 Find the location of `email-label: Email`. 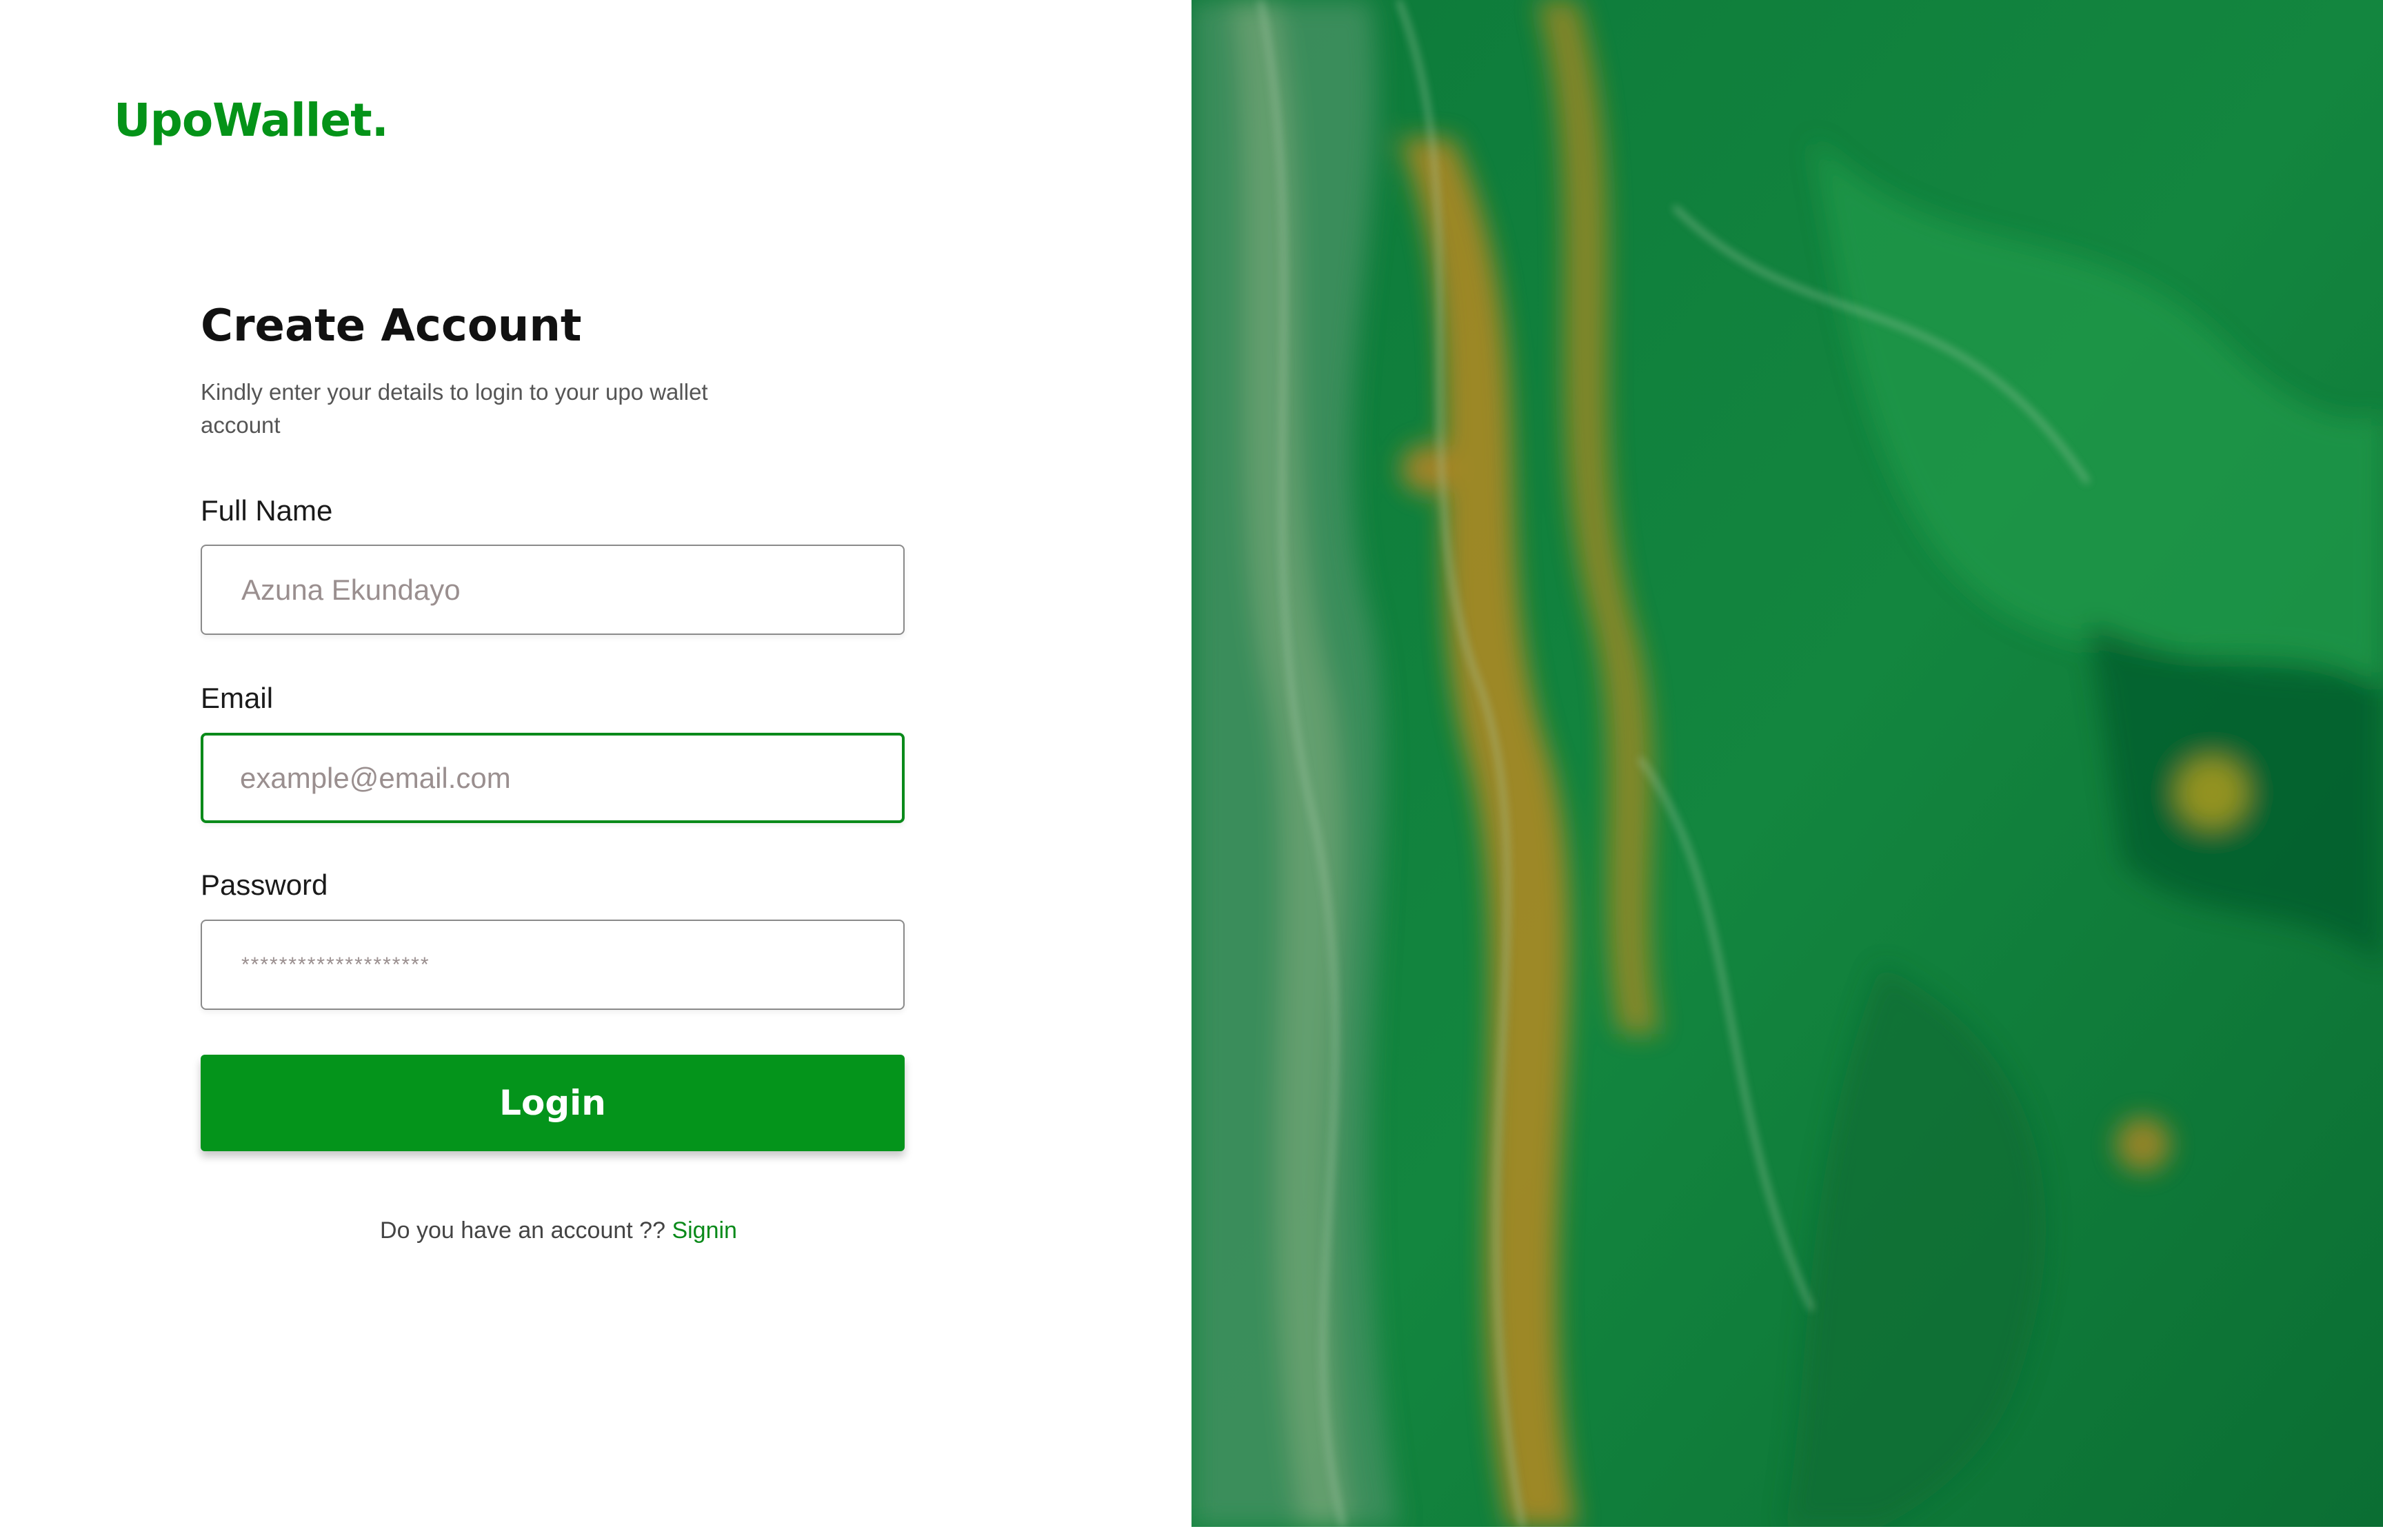

email-label: Email is located at coordinates (237, 698).